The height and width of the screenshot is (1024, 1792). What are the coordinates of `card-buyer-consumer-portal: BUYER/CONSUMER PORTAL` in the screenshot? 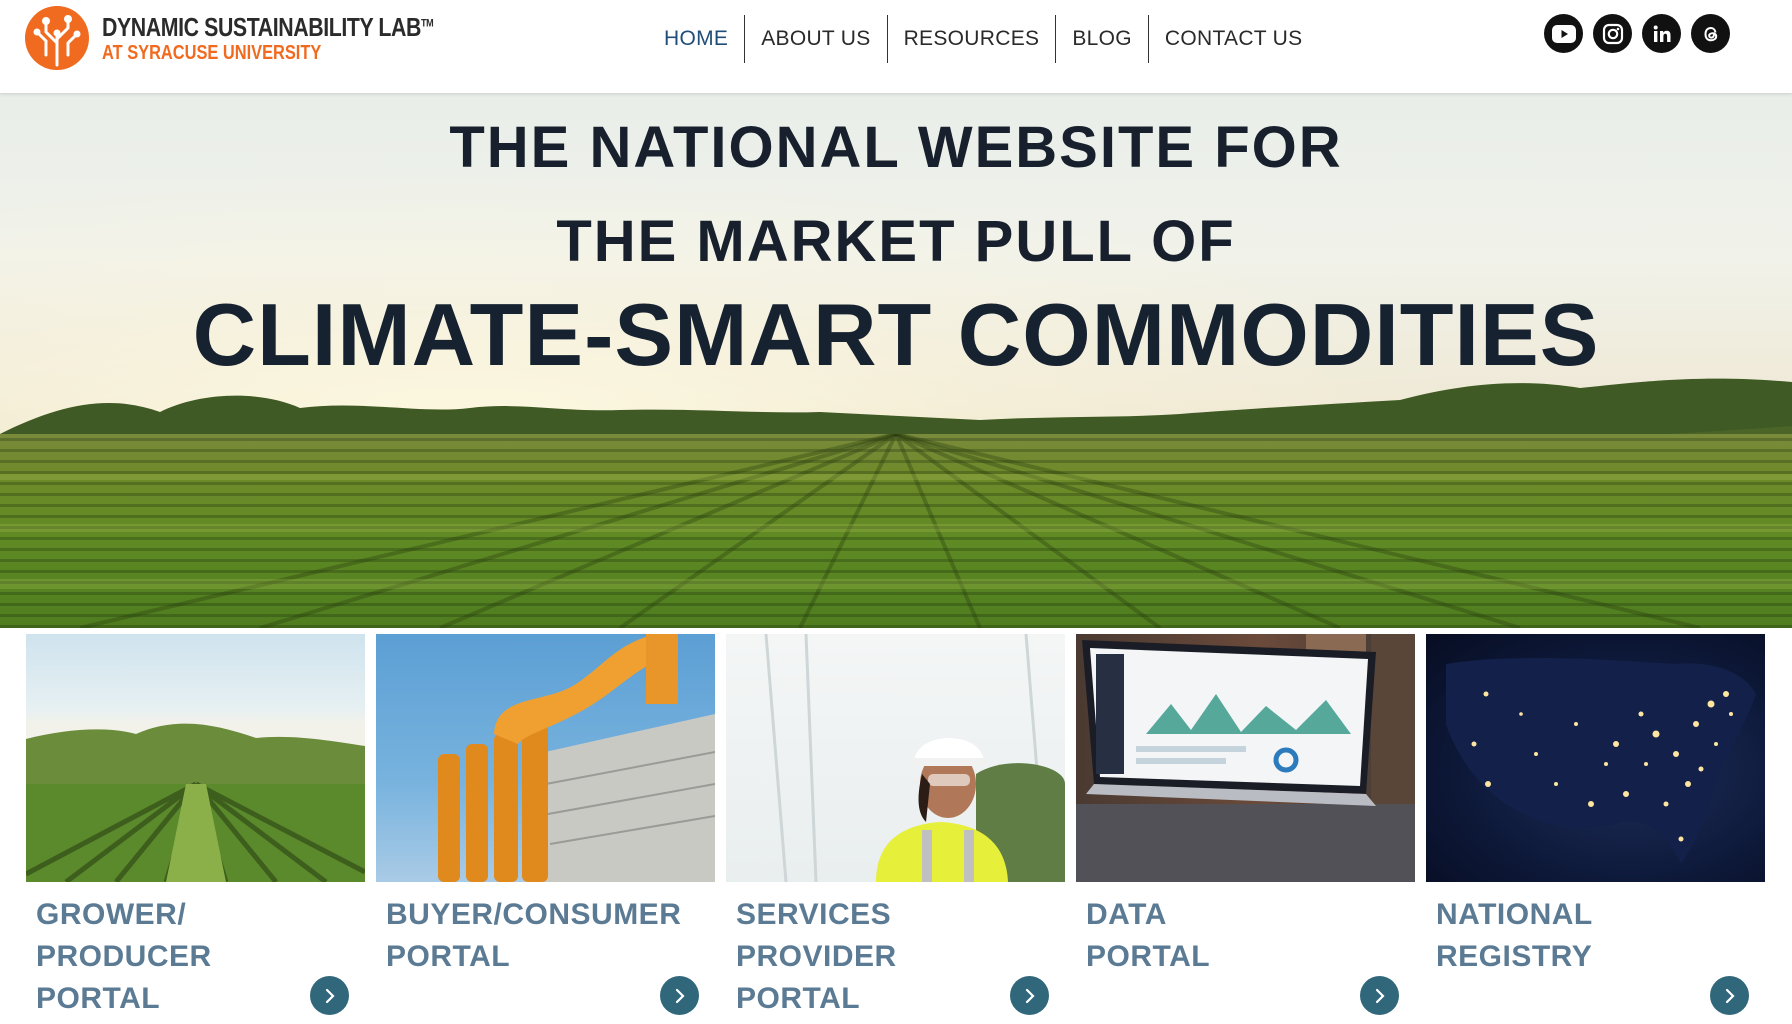 It's located at (545, 829).